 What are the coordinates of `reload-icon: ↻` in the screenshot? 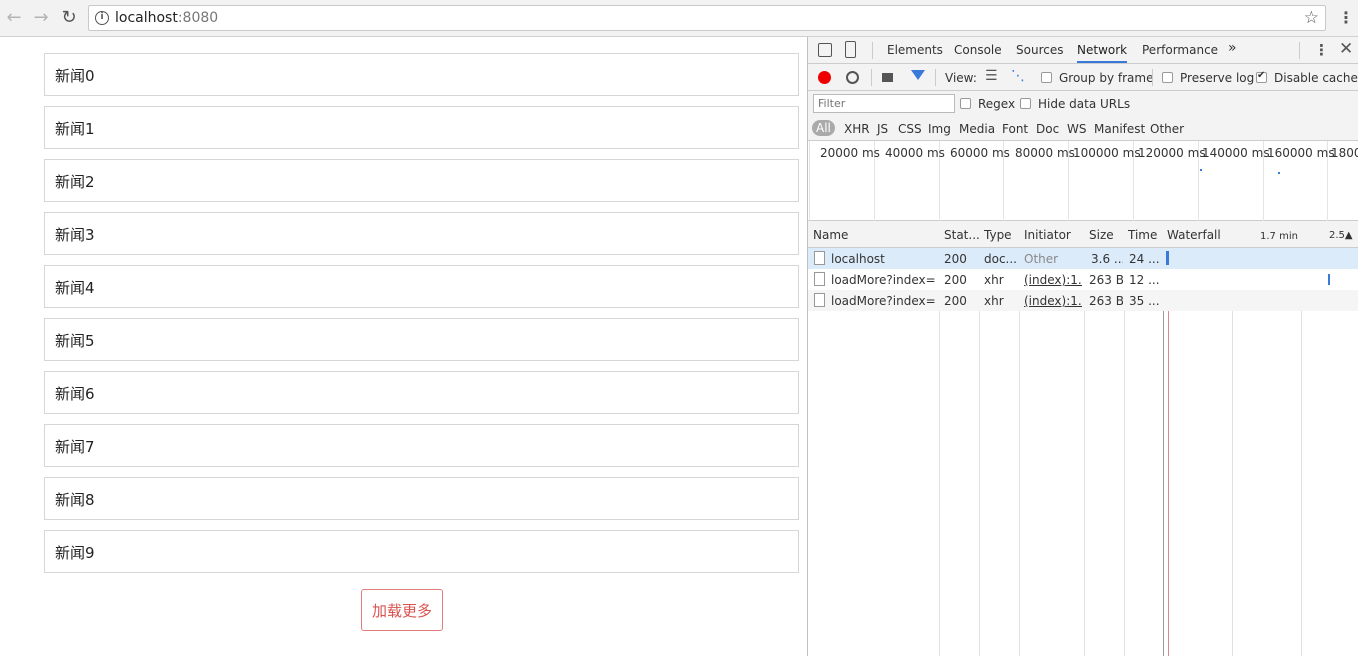 It's located at (69, 18).